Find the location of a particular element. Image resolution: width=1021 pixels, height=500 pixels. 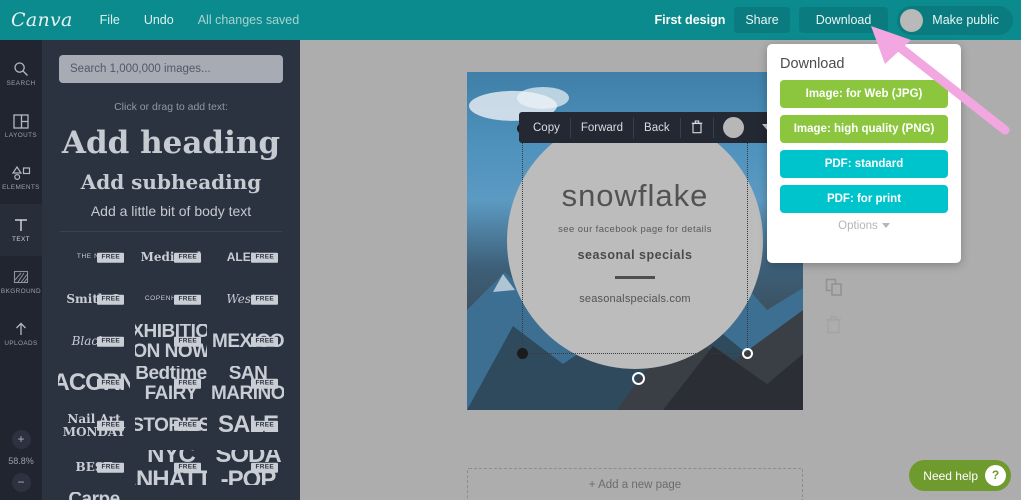

font-template-card: West ✕ FREE is located at coordinates (248, 299).